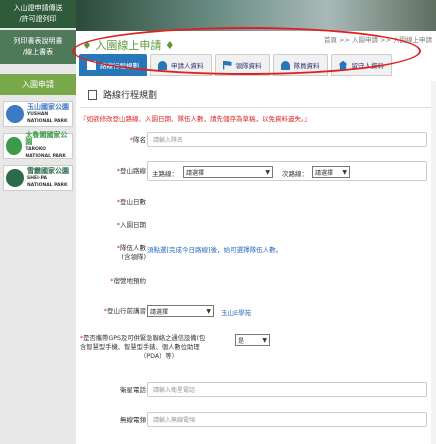  Describe the element at coordinates (48, 170) in the screenshot. I see `park-name: 雪霸國家公園` at that location.